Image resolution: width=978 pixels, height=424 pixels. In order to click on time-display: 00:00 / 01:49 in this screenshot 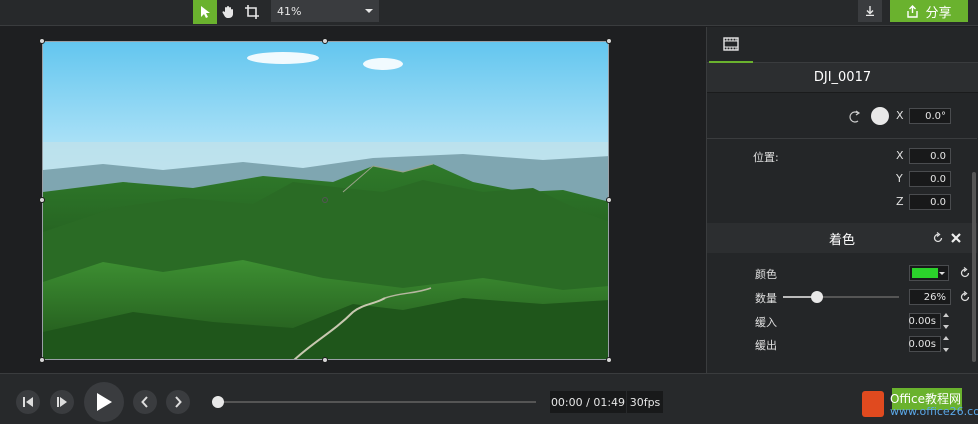, I will do `click(588, 402)`.